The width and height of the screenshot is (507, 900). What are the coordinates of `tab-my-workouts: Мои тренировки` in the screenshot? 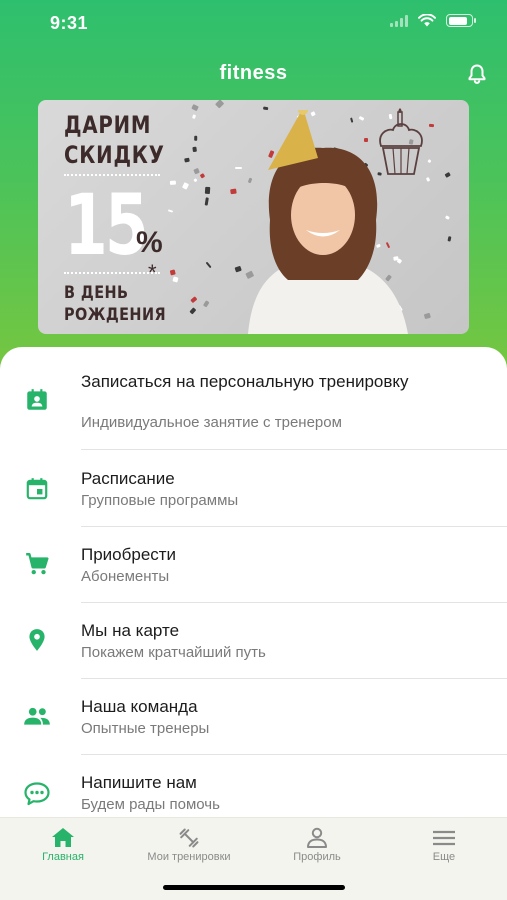 It's located at (189, 848).